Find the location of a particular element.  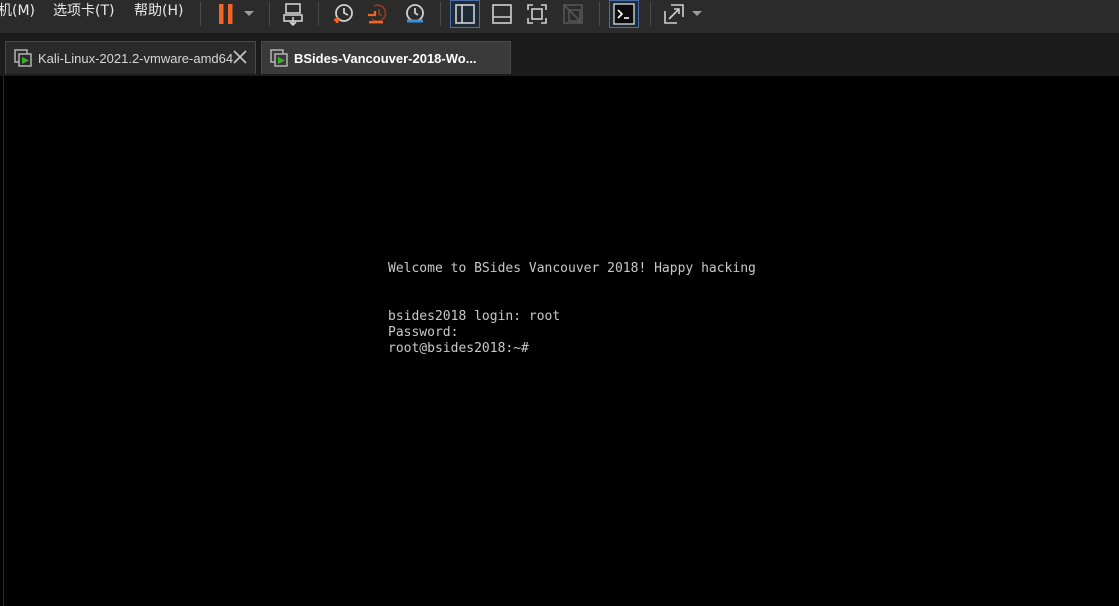

pause-button is located at coordinates (226, 14).